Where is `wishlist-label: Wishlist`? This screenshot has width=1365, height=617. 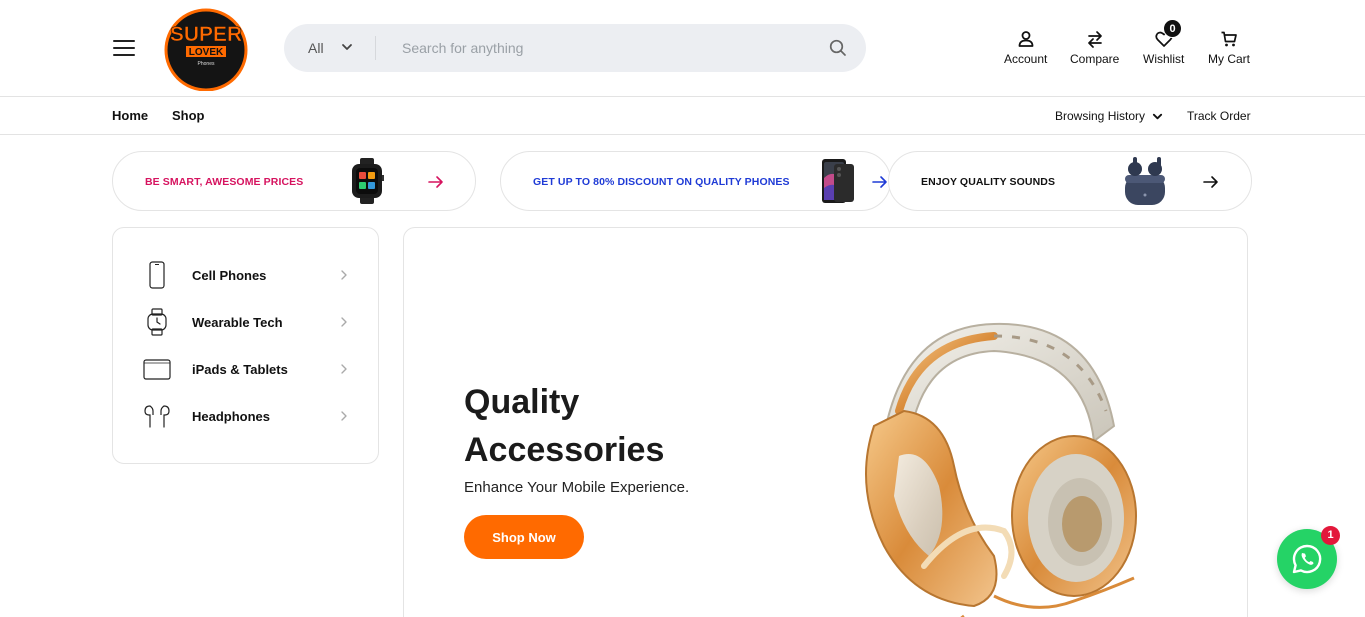 wishlist-label: Wishlist is located at coordinates (1164, 59).